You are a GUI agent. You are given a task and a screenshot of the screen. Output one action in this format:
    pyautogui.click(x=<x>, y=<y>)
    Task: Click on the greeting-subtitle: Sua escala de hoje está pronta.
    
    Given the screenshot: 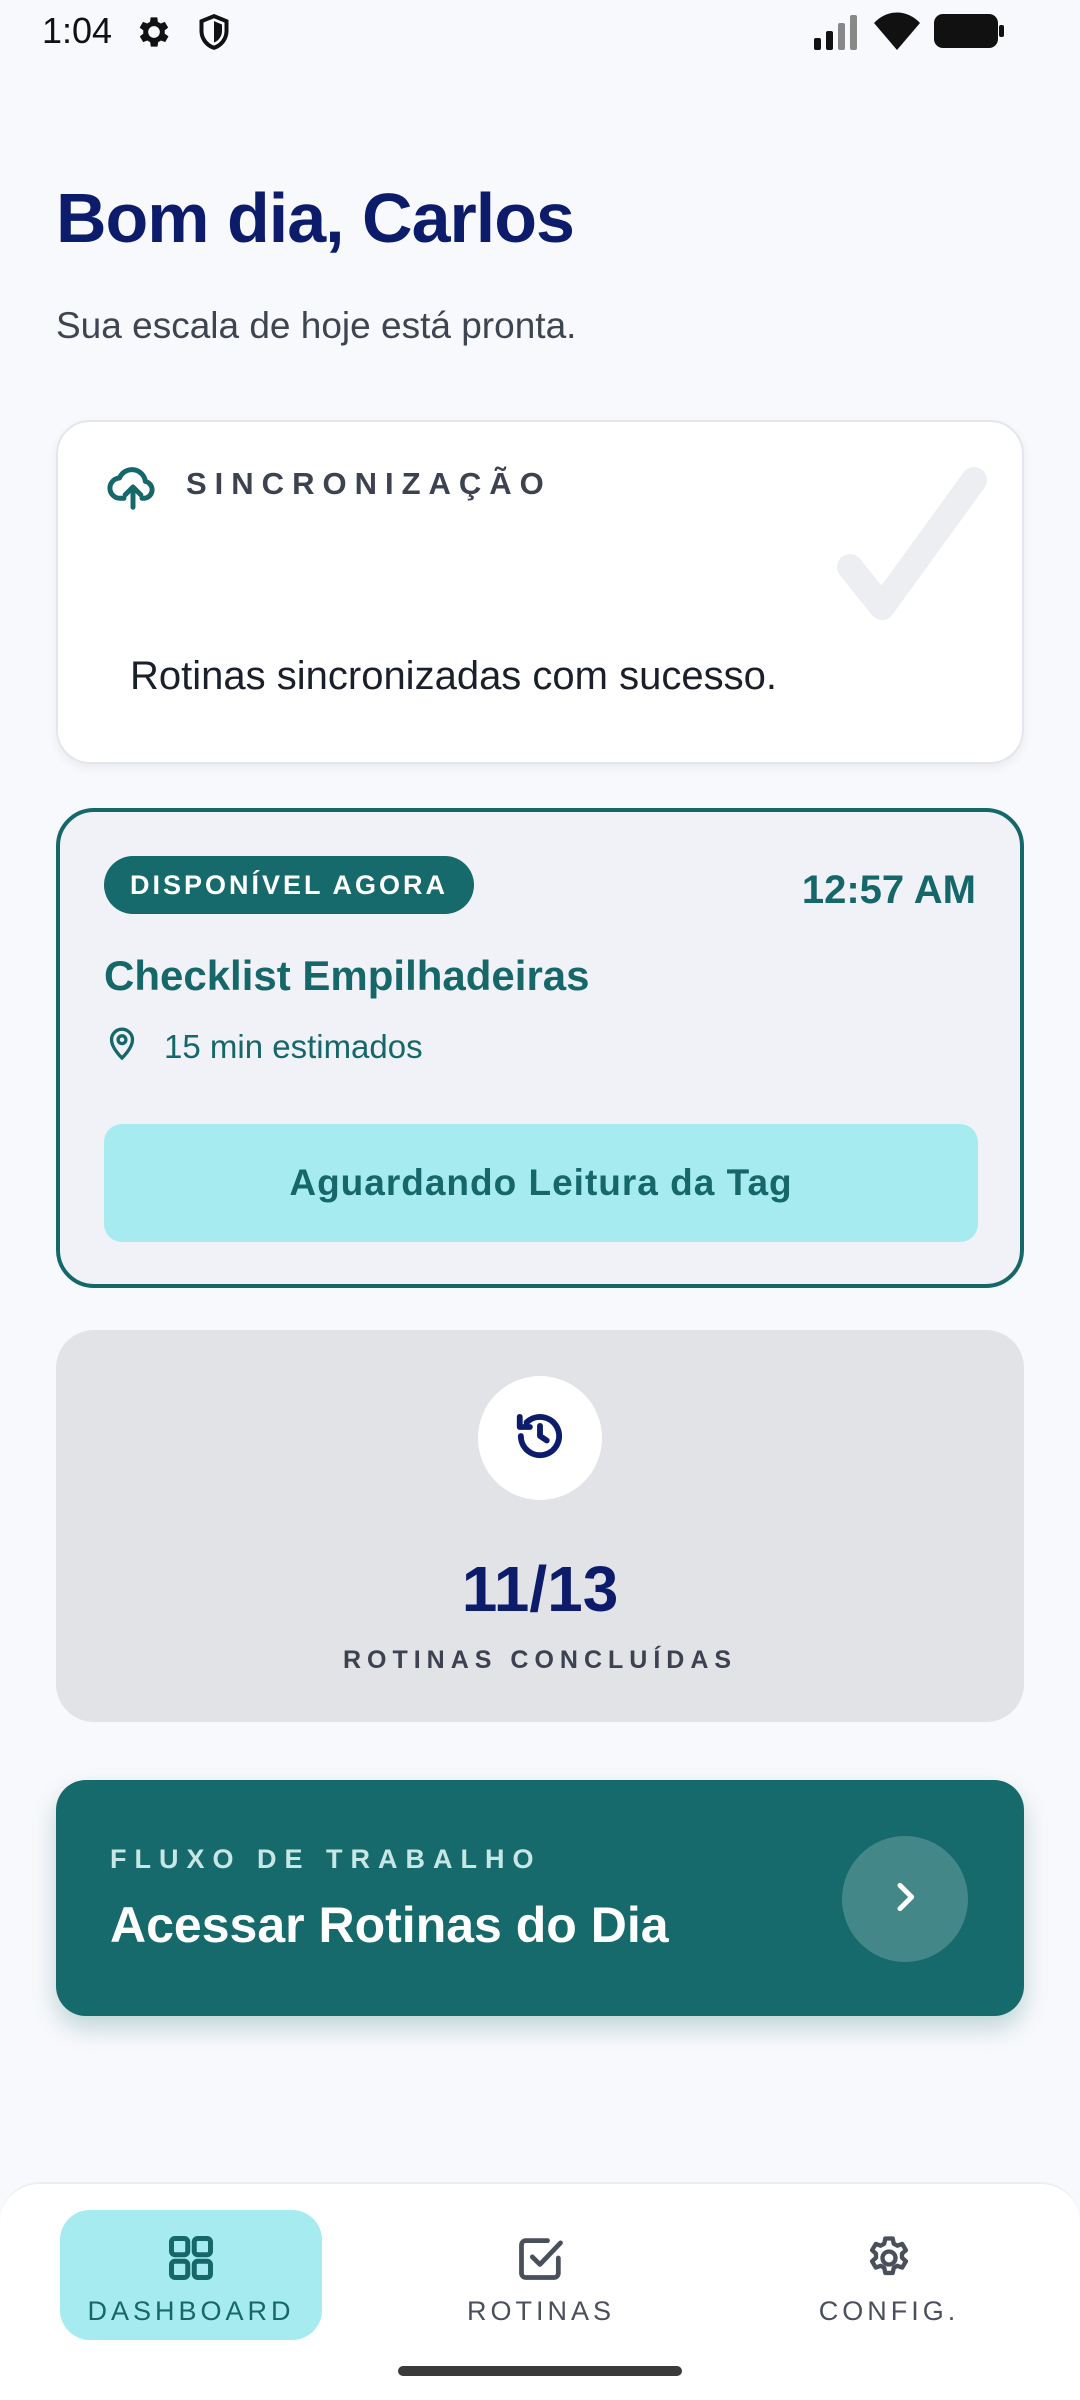 What is the action you would take?
    pyautogui.click(x=316, y=325)
    